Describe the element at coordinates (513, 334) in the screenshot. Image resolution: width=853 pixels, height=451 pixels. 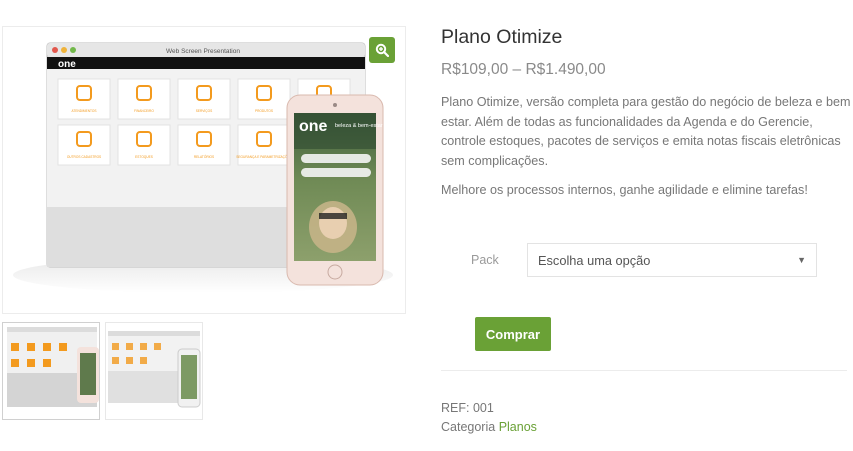
I see `buy-button: Comprar` at that location.